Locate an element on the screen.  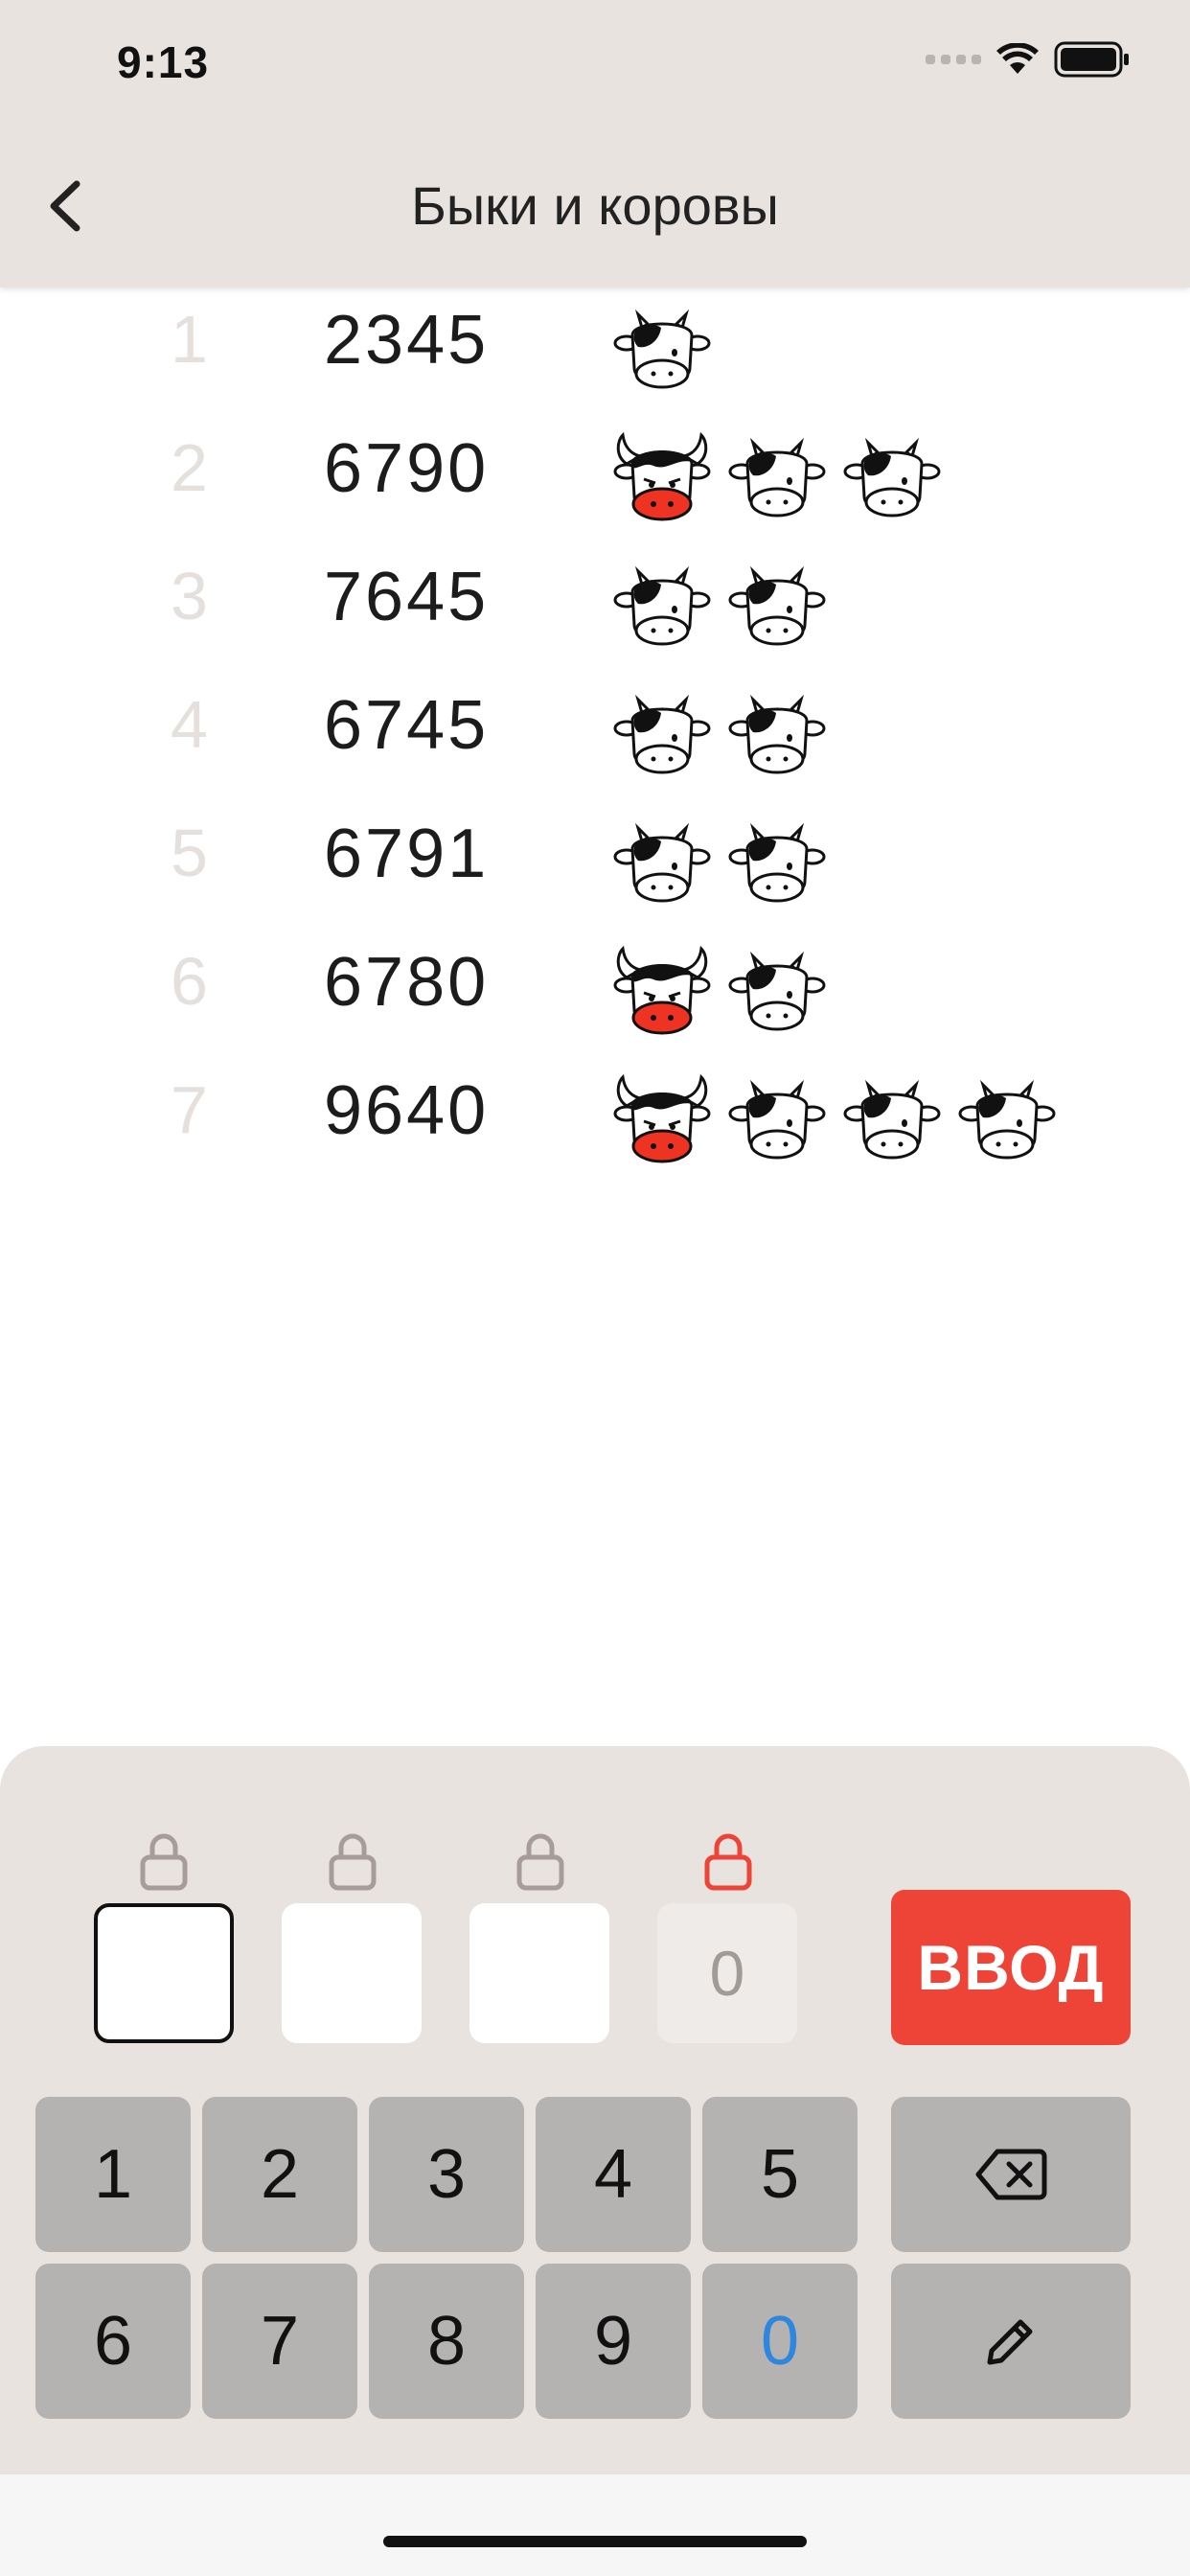
guess-value: 6790 is located at coordinates (407, 468).